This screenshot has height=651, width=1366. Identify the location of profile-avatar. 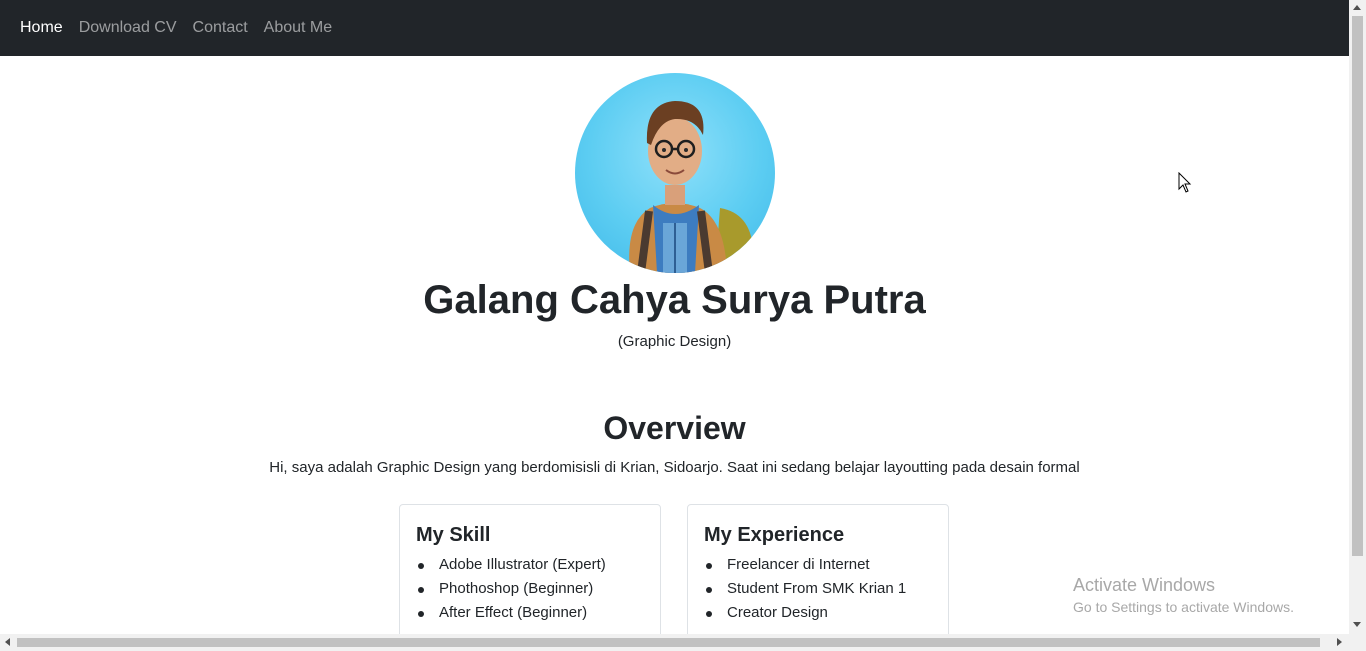
(675, 173).